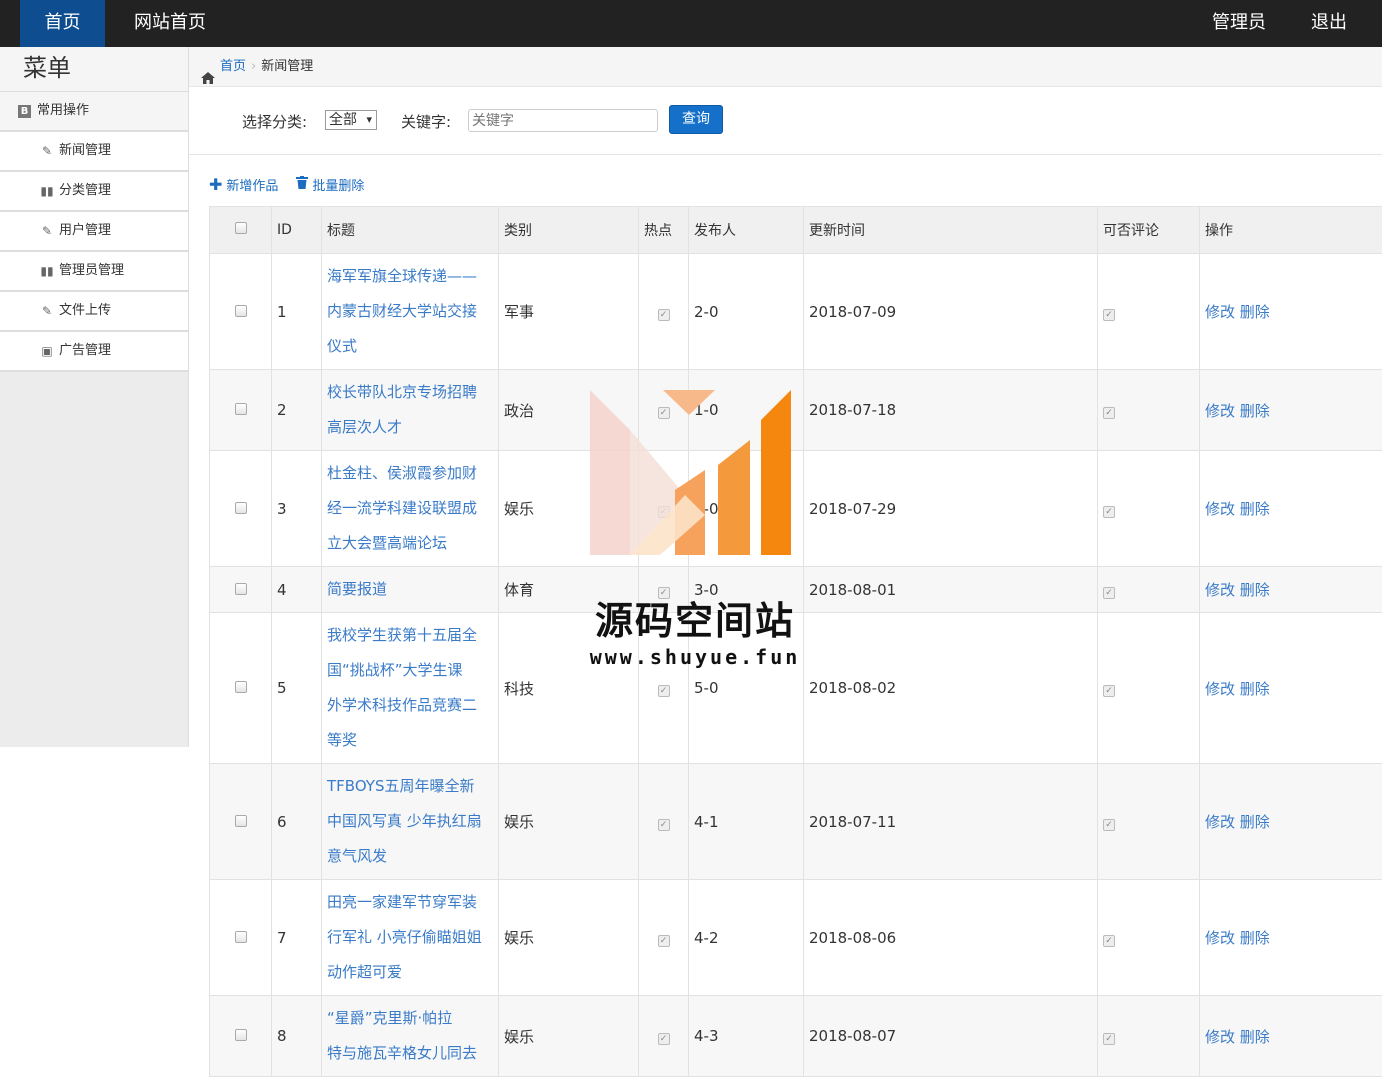 This screenshot has height=1077, width=1382. I want to click on select-all-cell, so click(241, 230).